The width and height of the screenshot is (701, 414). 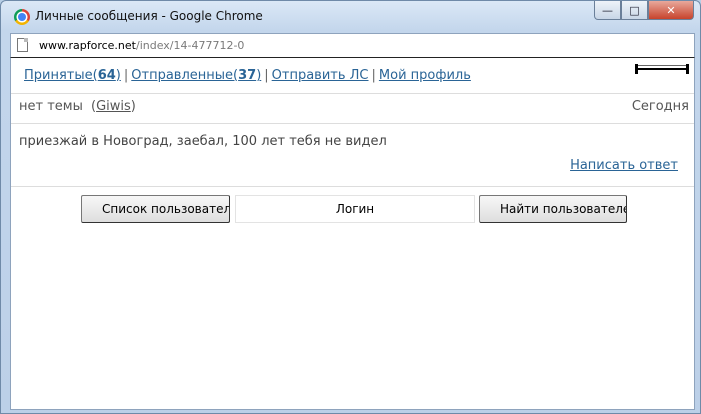 What do you see at coordinates (352, 45) in the screenshot?
I see `address-bar: www.rapforce.net/index/14-477712-0` at bounding box center [352, 45].